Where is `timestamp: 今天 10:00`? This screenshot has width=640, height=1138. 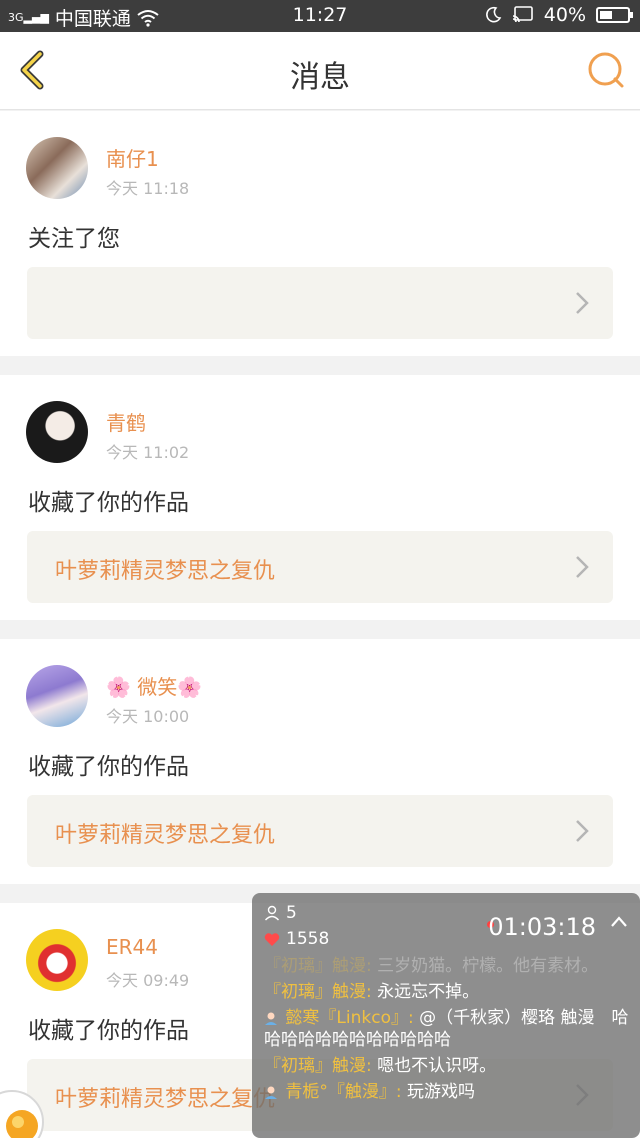 timestamp: 今天 10:00 is located at coordinates (148, 716).